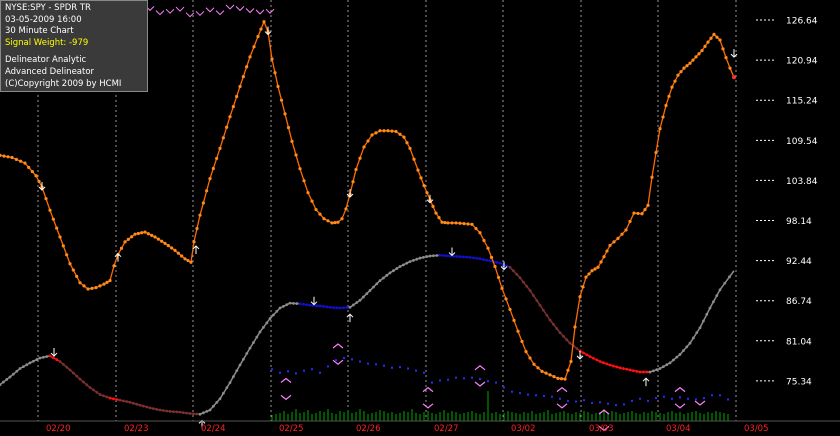 This screenshot has height=436, width=840. I want to click on y-tick-label-2: 115.24, so click(802, 102).